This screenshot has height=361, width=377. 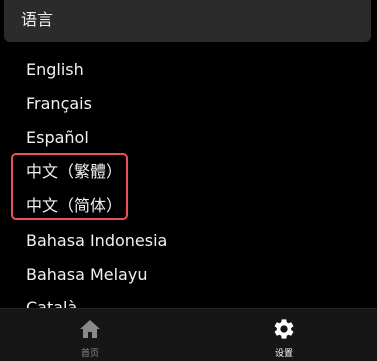 What do you see at coordinates (59, 104) in the screenshot?
I see `language-item-french: Français` at bounding box center [59, 104].